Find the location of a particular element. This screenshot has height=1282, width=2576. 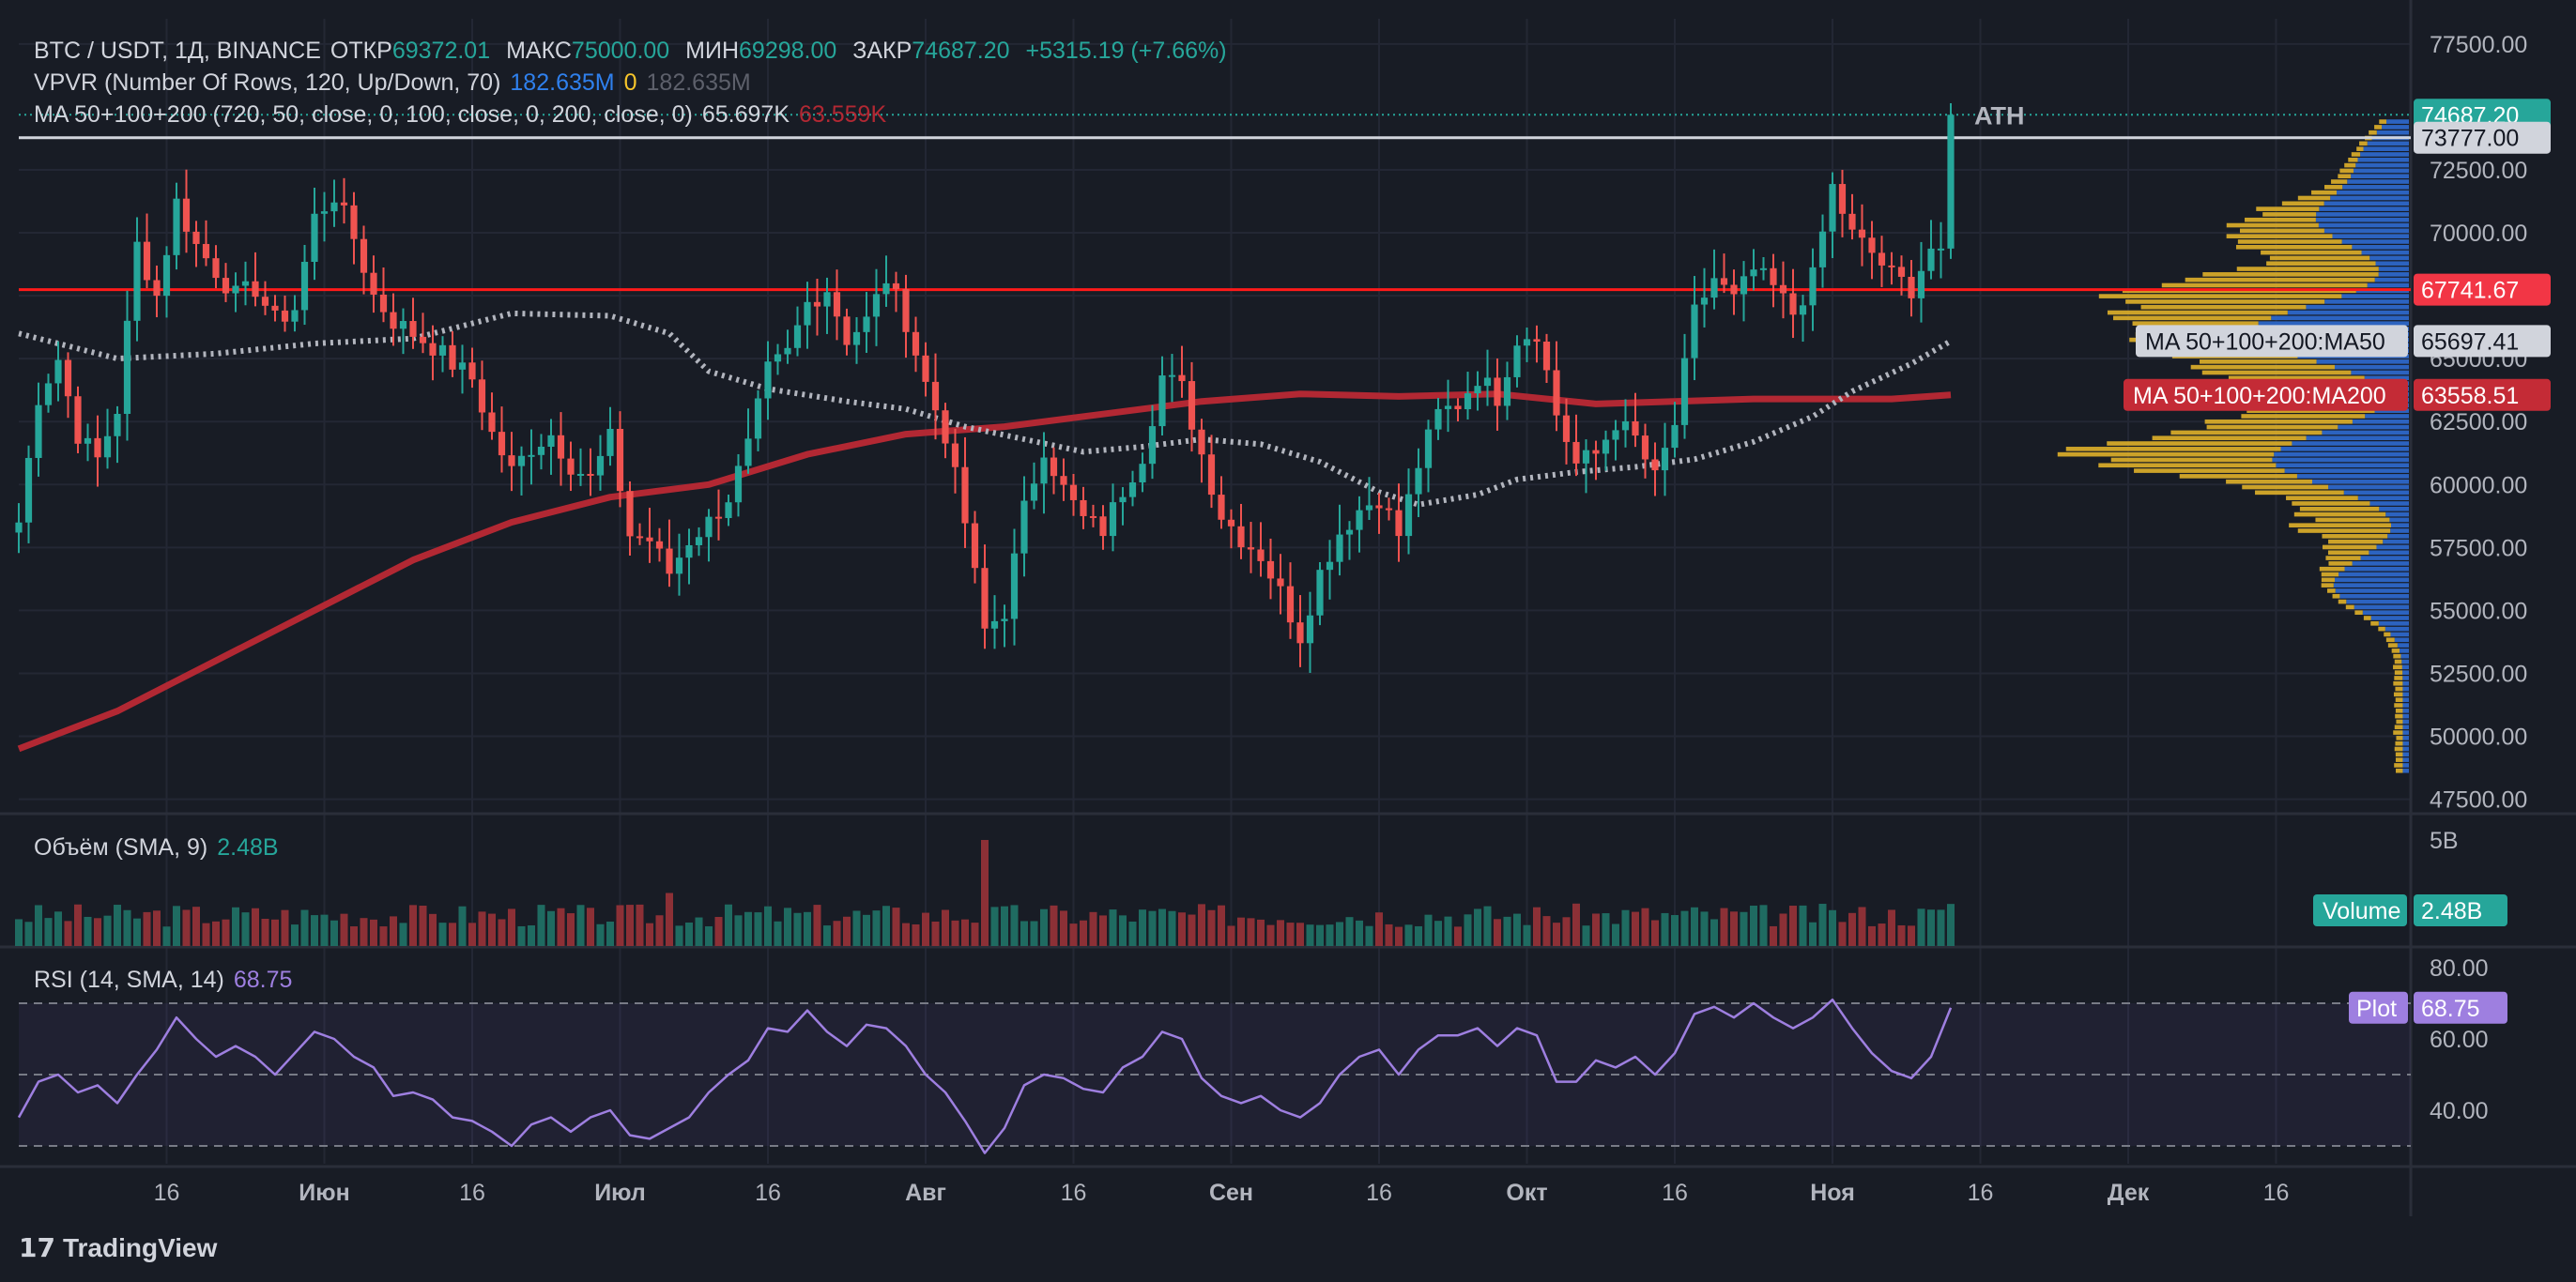

price-tick-label: 62500.00 is located at coordinates (2479, 422).